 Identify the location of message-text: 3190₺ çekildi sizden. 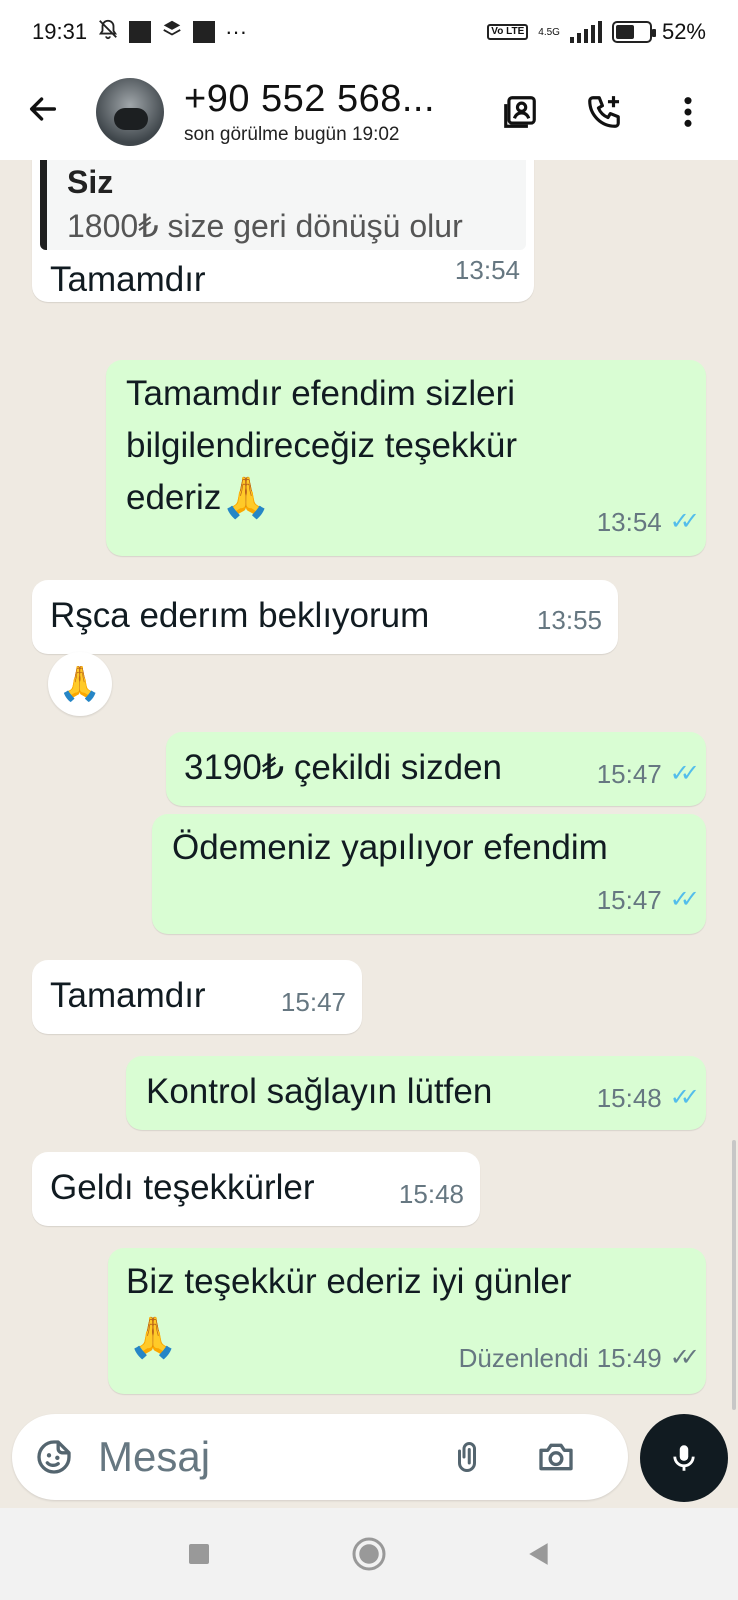
(343, 767).